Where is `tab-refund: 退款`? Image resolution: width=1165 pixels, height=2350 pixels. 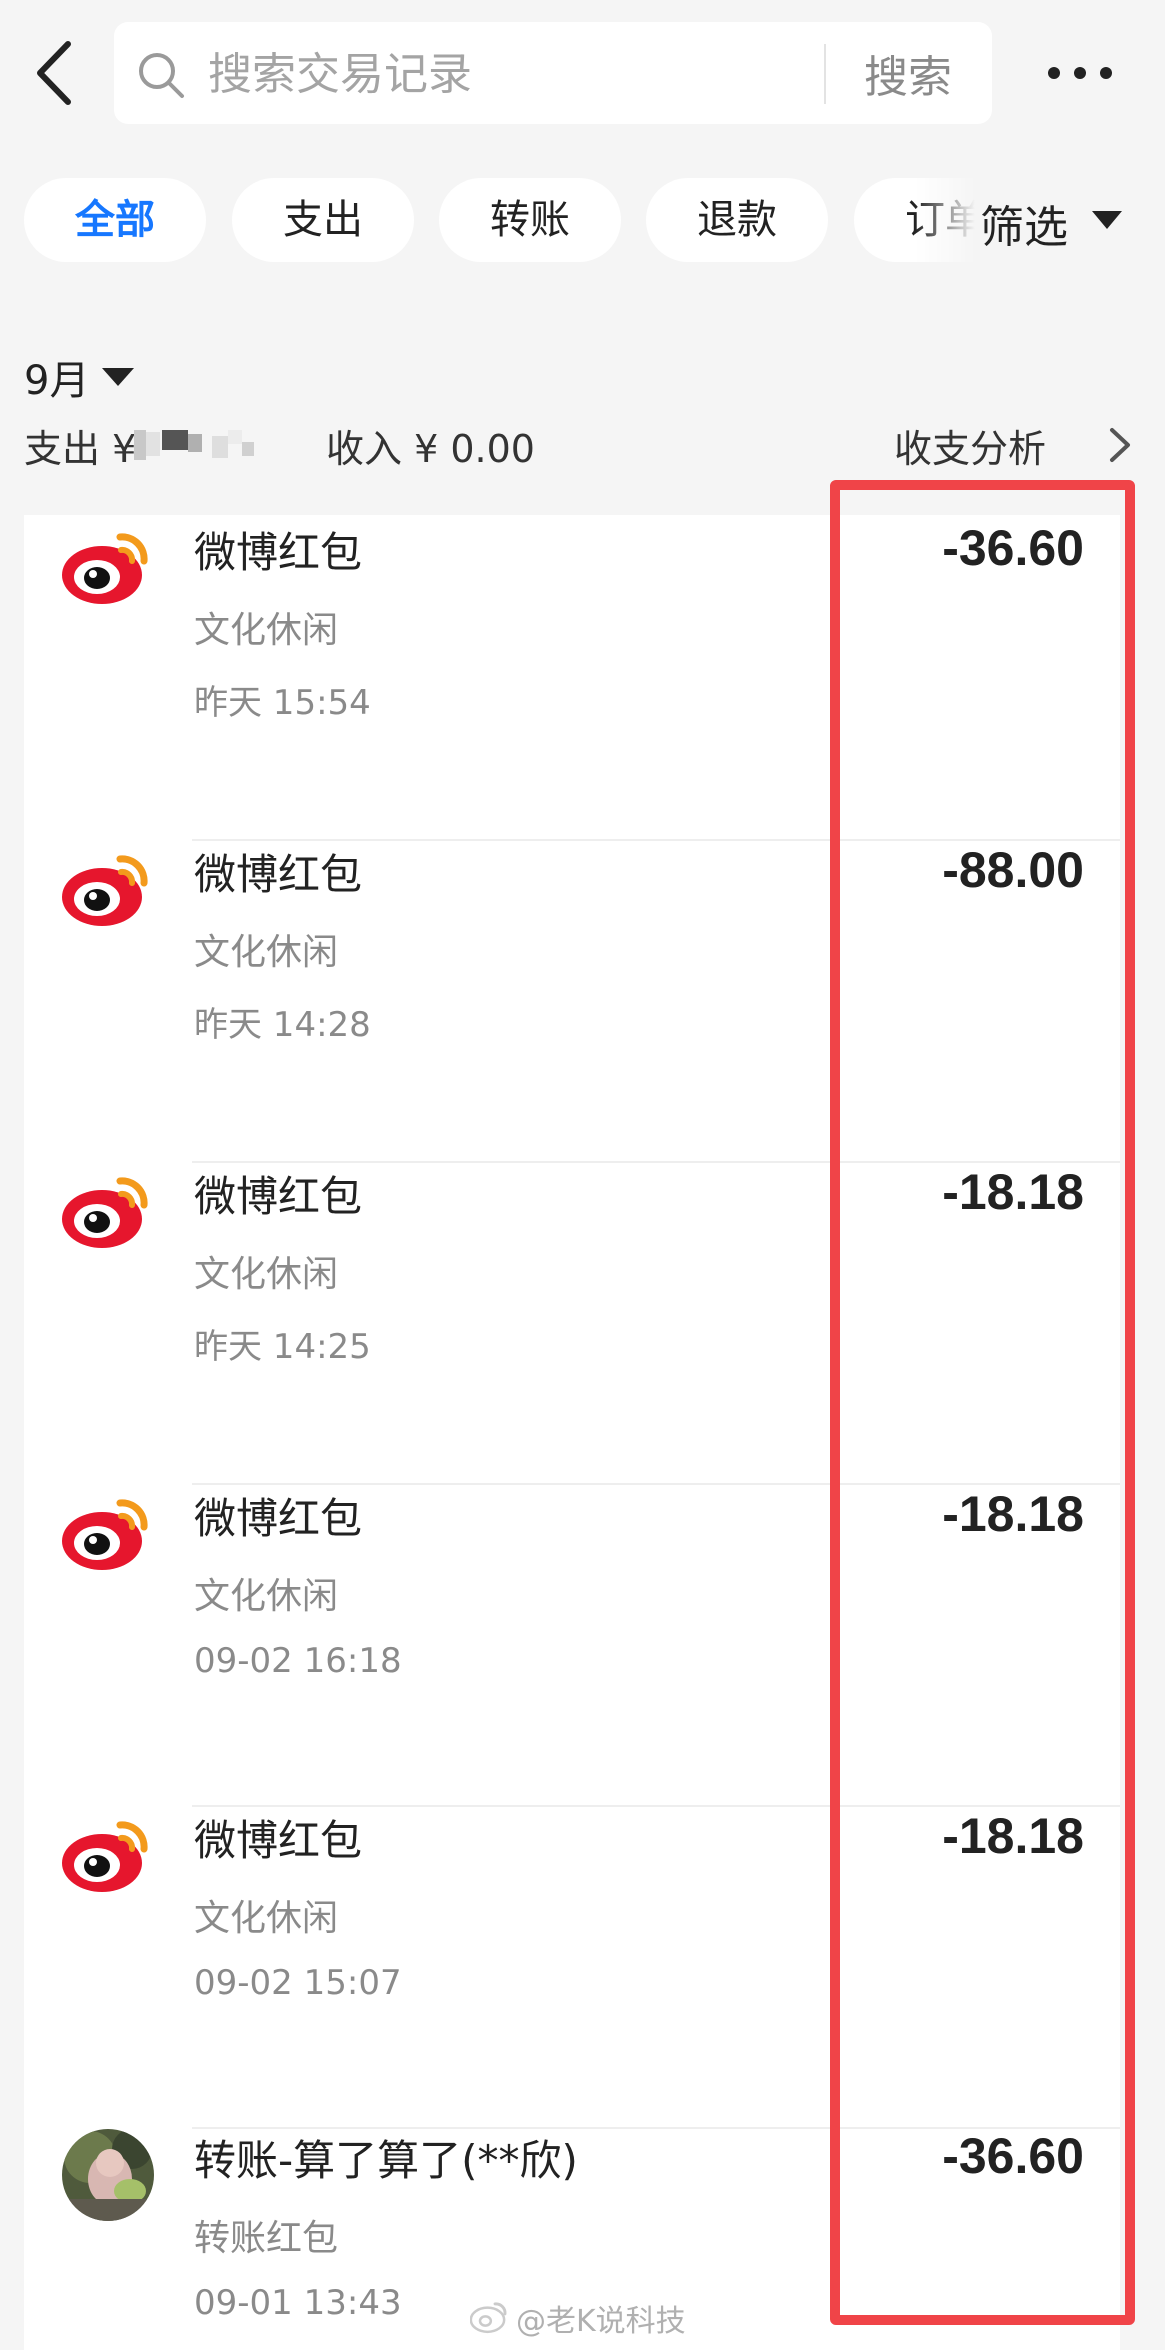
tab-refund: 退款 is located at coordinates (737, 220).